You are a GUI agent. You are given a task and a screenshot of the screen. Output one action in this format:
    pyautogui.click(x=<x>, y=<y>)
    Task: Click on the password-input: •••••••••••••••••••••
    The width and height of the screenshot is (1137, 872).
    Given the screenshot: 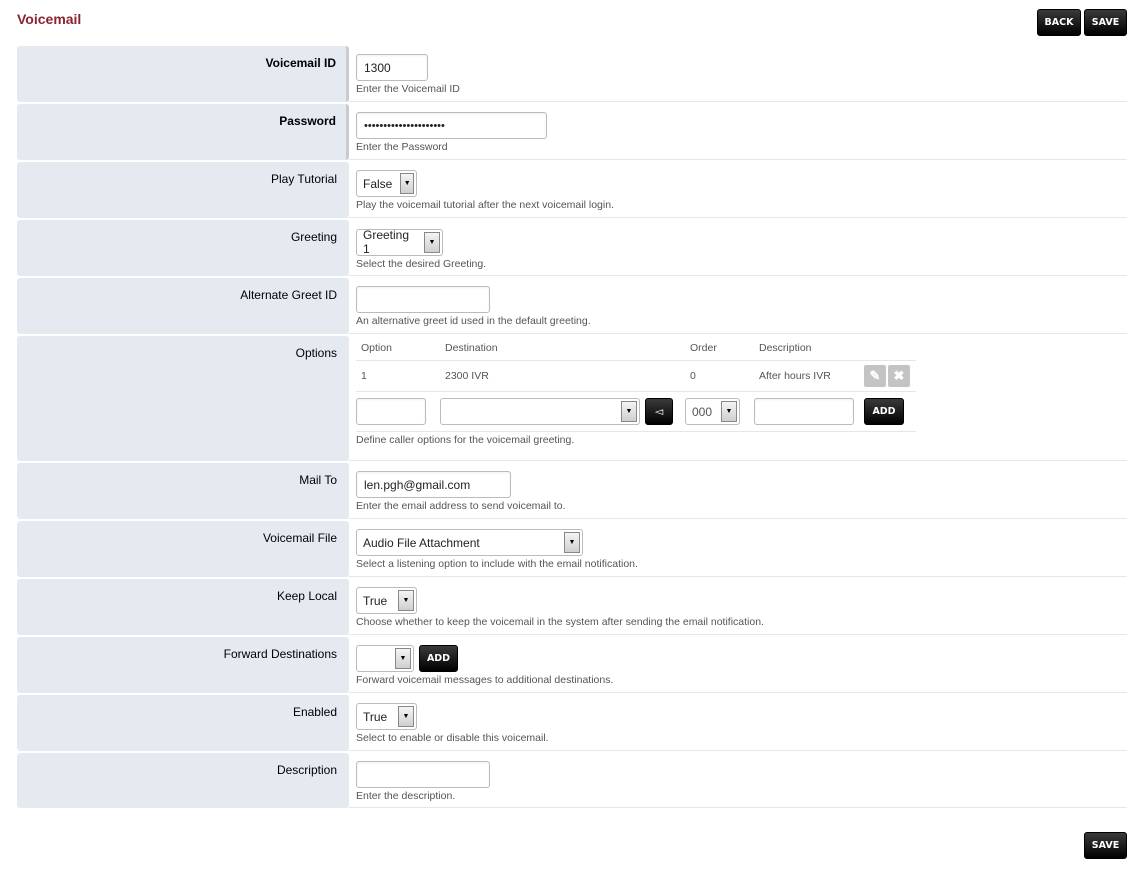 What is the action you would take?
    pyautogui.click(x=451, y=125)
    